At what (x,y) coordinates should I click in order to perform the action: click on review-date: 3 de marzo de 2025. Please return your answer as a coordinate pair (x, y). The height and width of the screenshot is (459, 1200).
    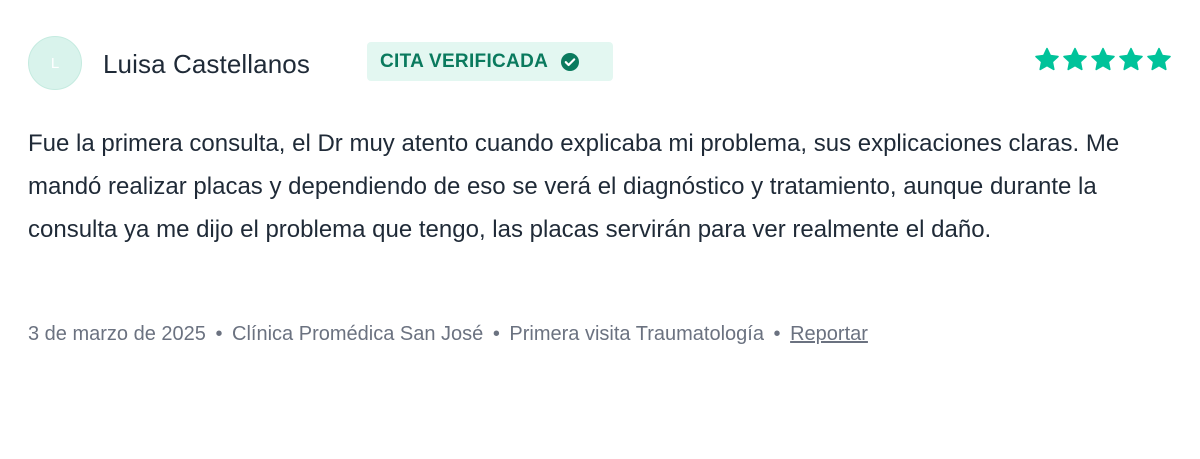
    Looking at the image, I should click on (117, 334).